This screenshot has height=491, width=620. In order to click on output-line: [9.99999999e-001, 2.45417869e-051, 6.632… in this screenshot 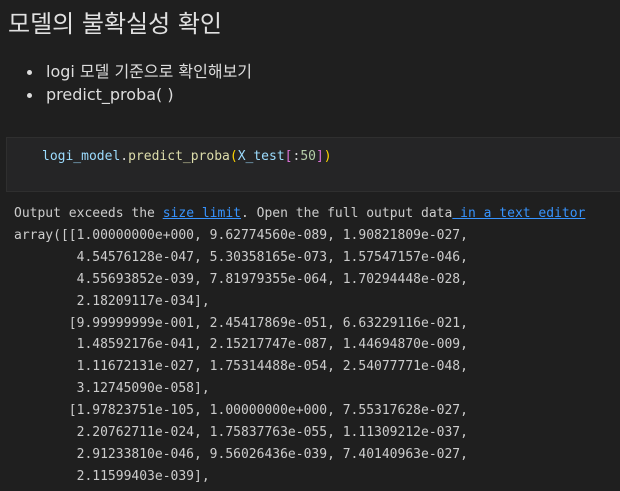, I will do `click(241, 323)`.